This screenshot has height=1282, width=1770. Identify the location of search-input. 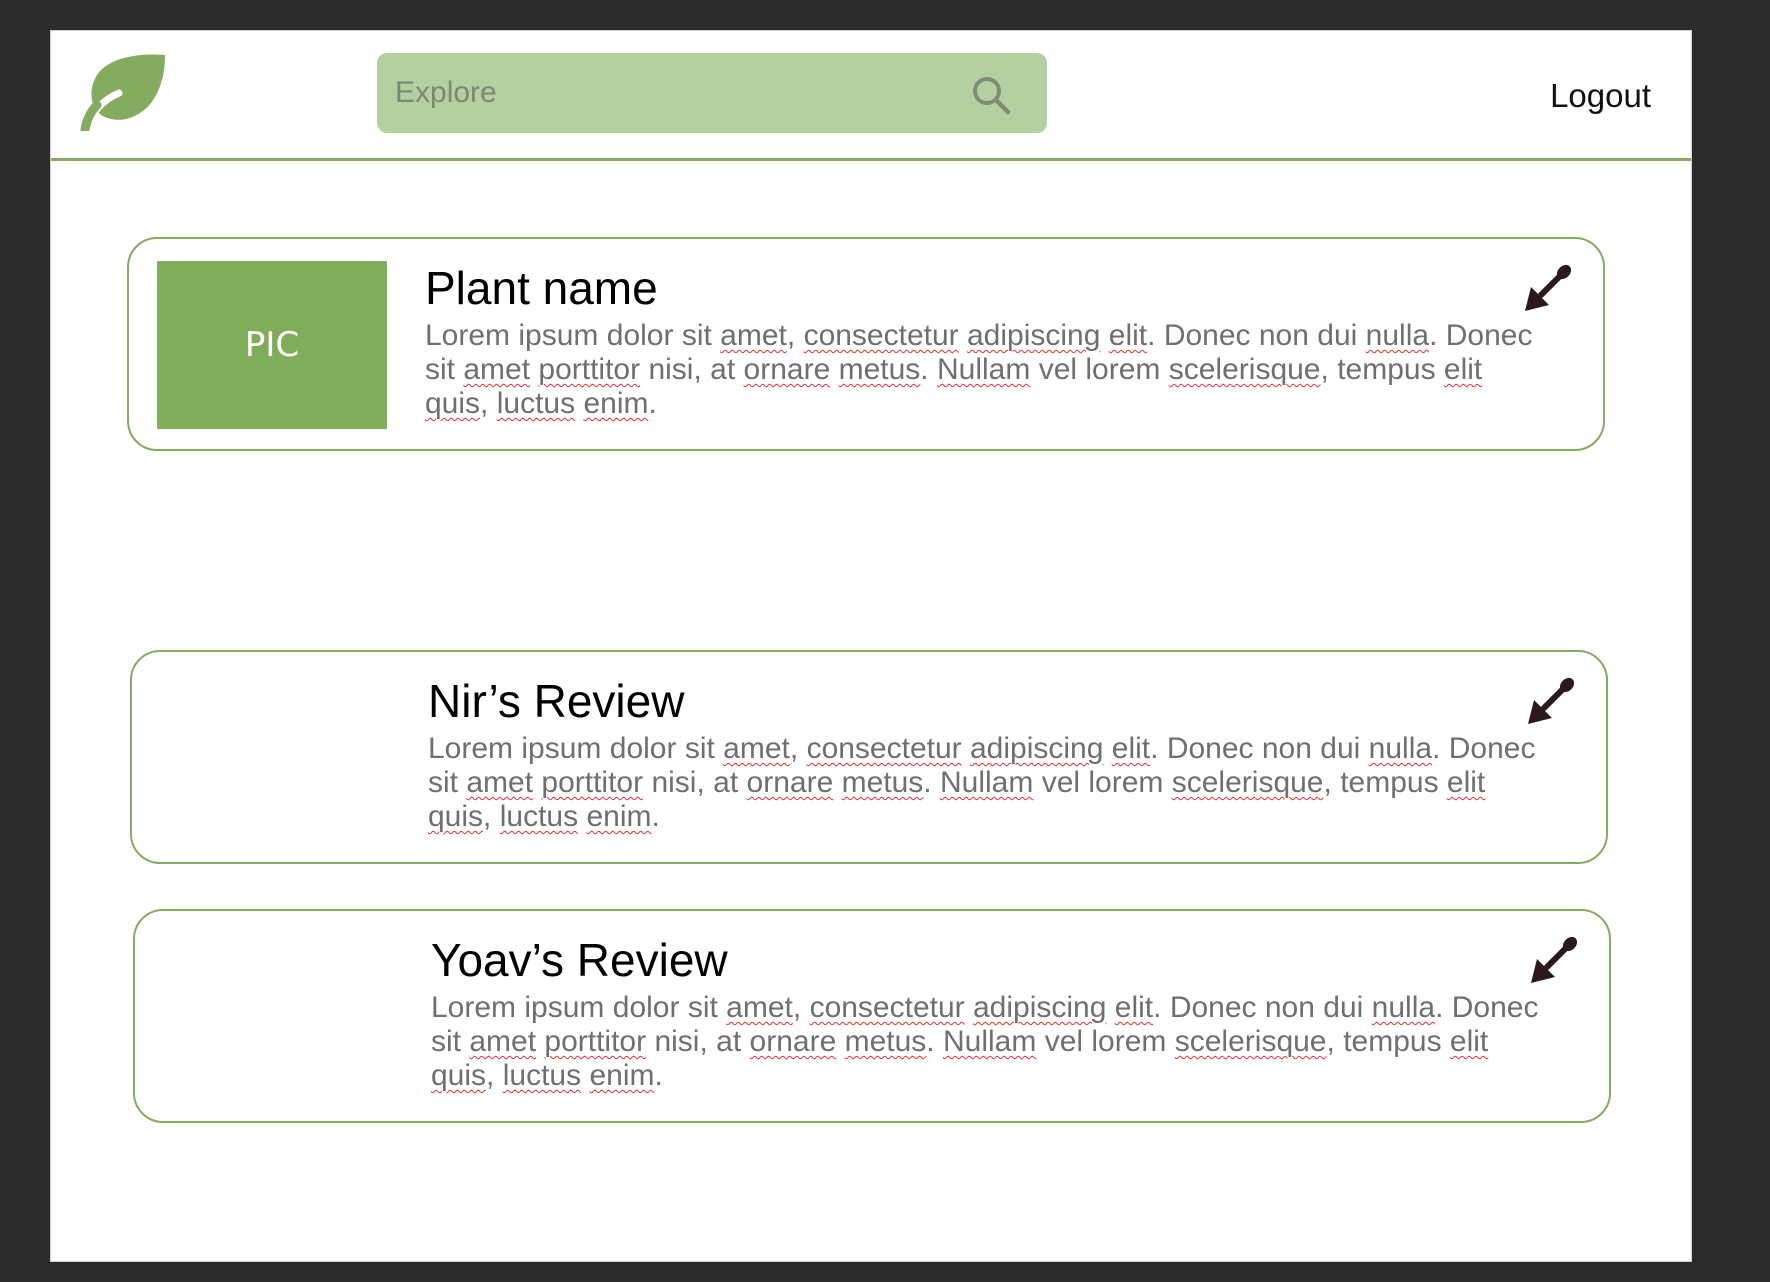
(675, 93).